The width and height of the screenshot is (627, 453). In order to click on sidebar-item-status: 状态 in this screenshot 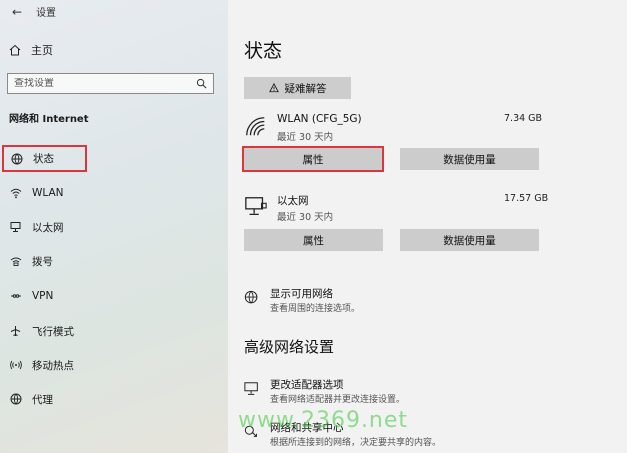, I will do `click(44, 158)`.